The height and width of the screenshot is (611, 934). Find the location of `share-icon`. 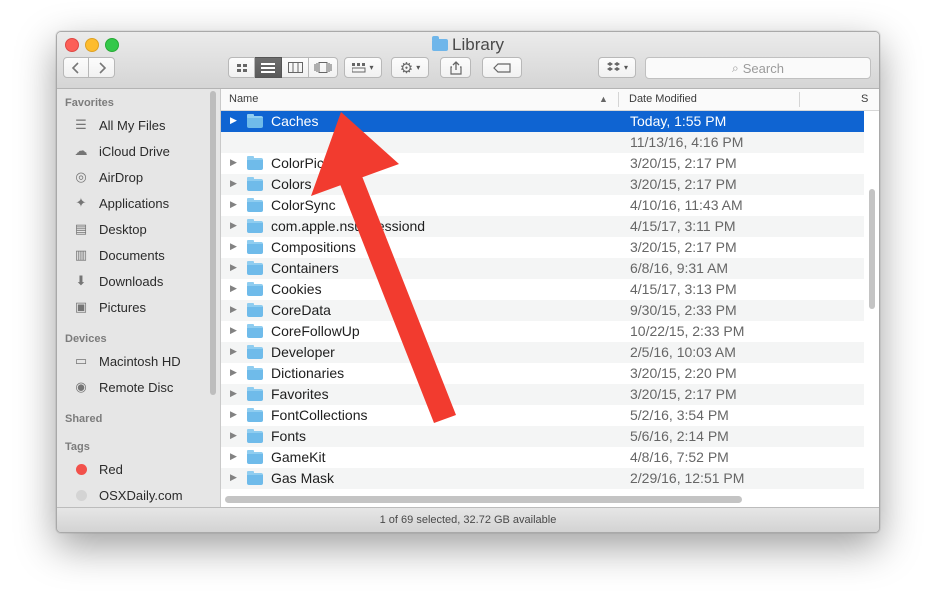

share-icon is located at coordinates (455, 67).